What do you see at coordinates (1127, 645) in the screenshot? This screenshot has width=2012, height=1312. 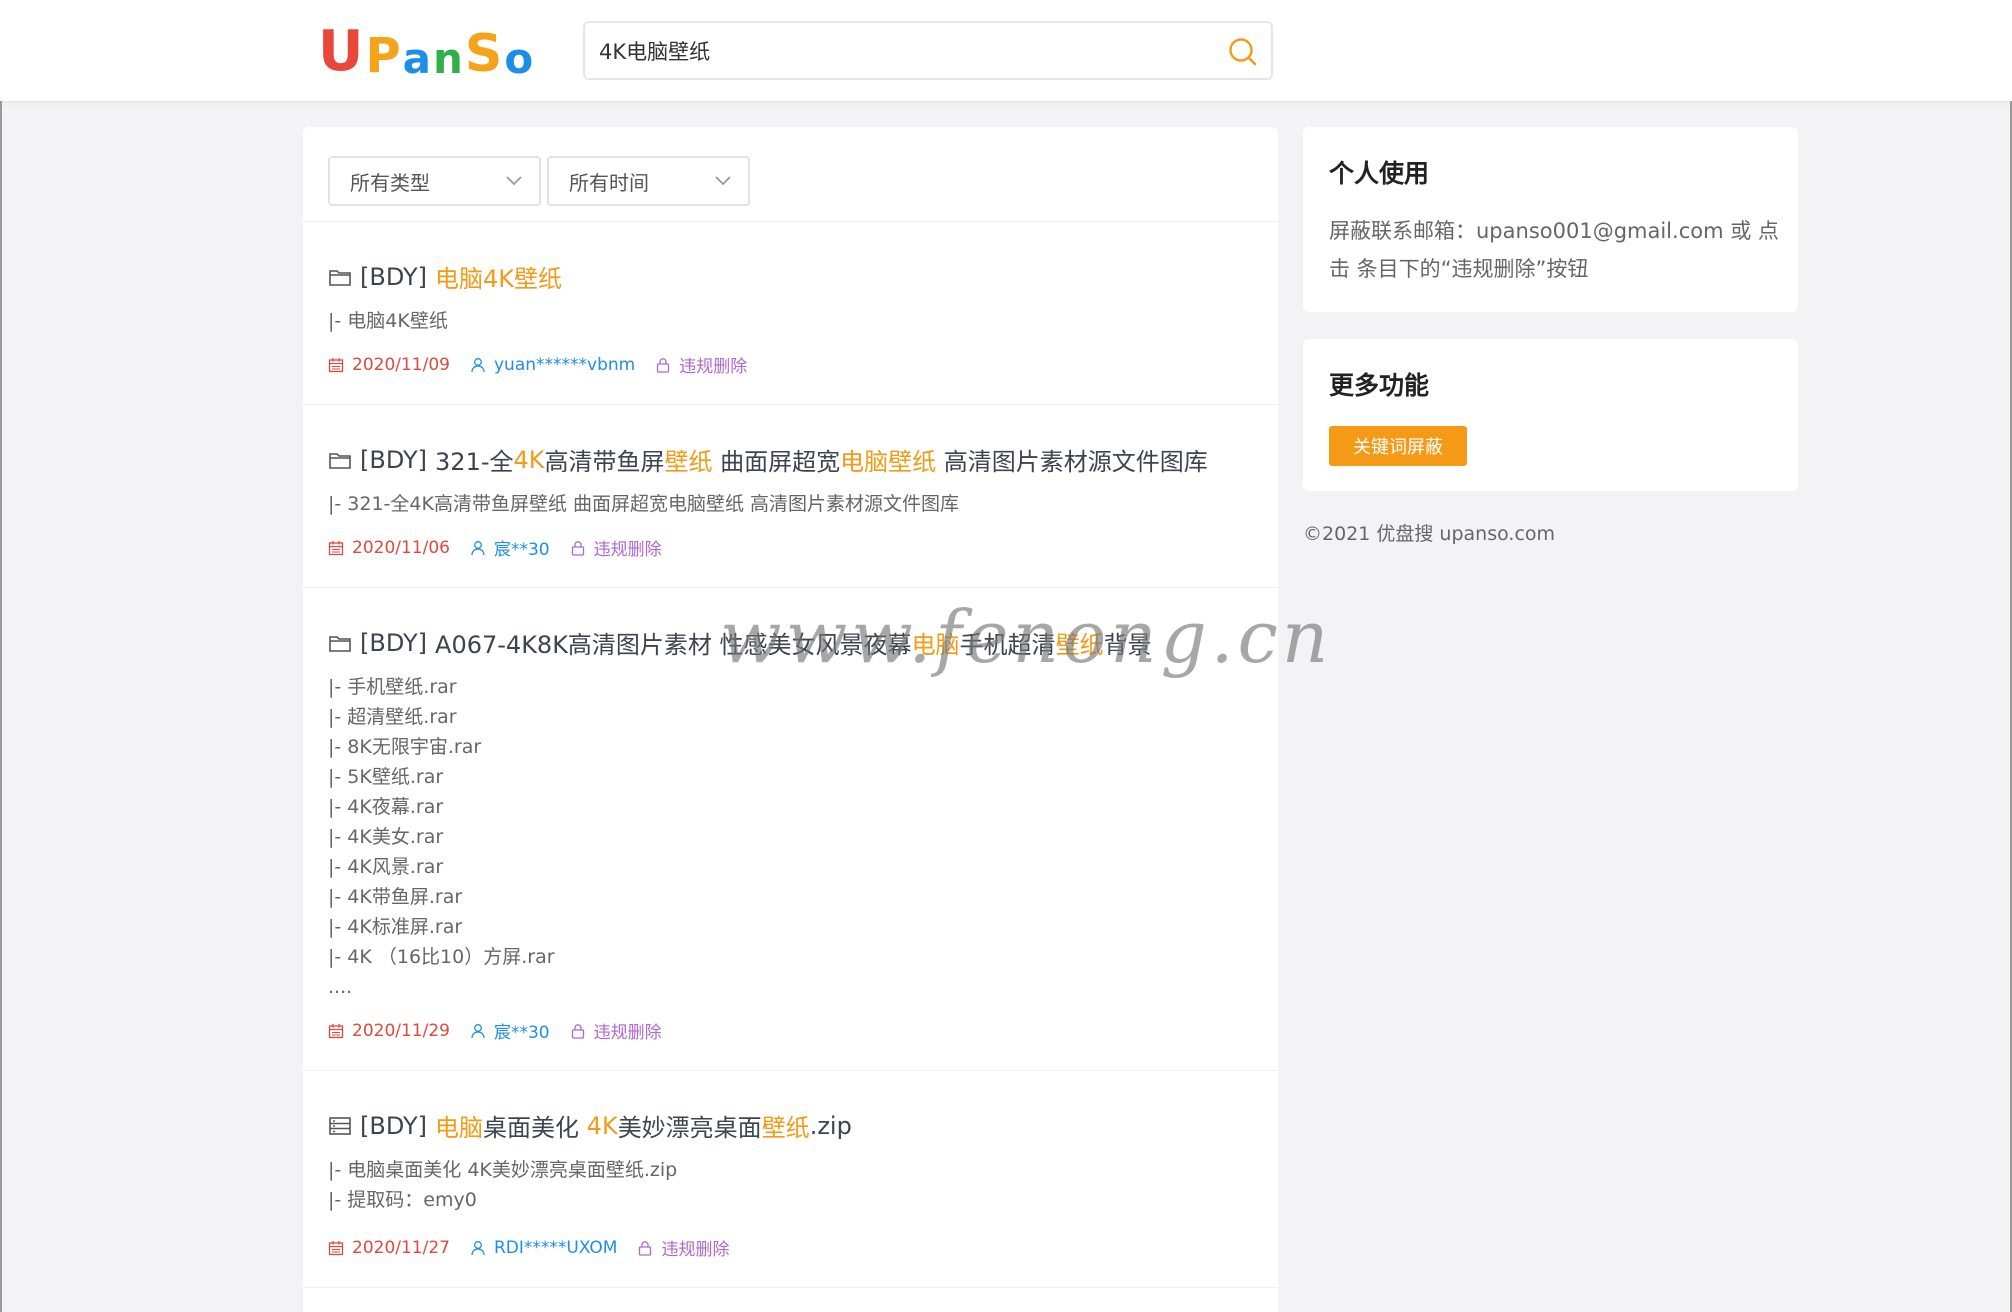 I see `title-text: 背景` at bounding box center [1127, 645].